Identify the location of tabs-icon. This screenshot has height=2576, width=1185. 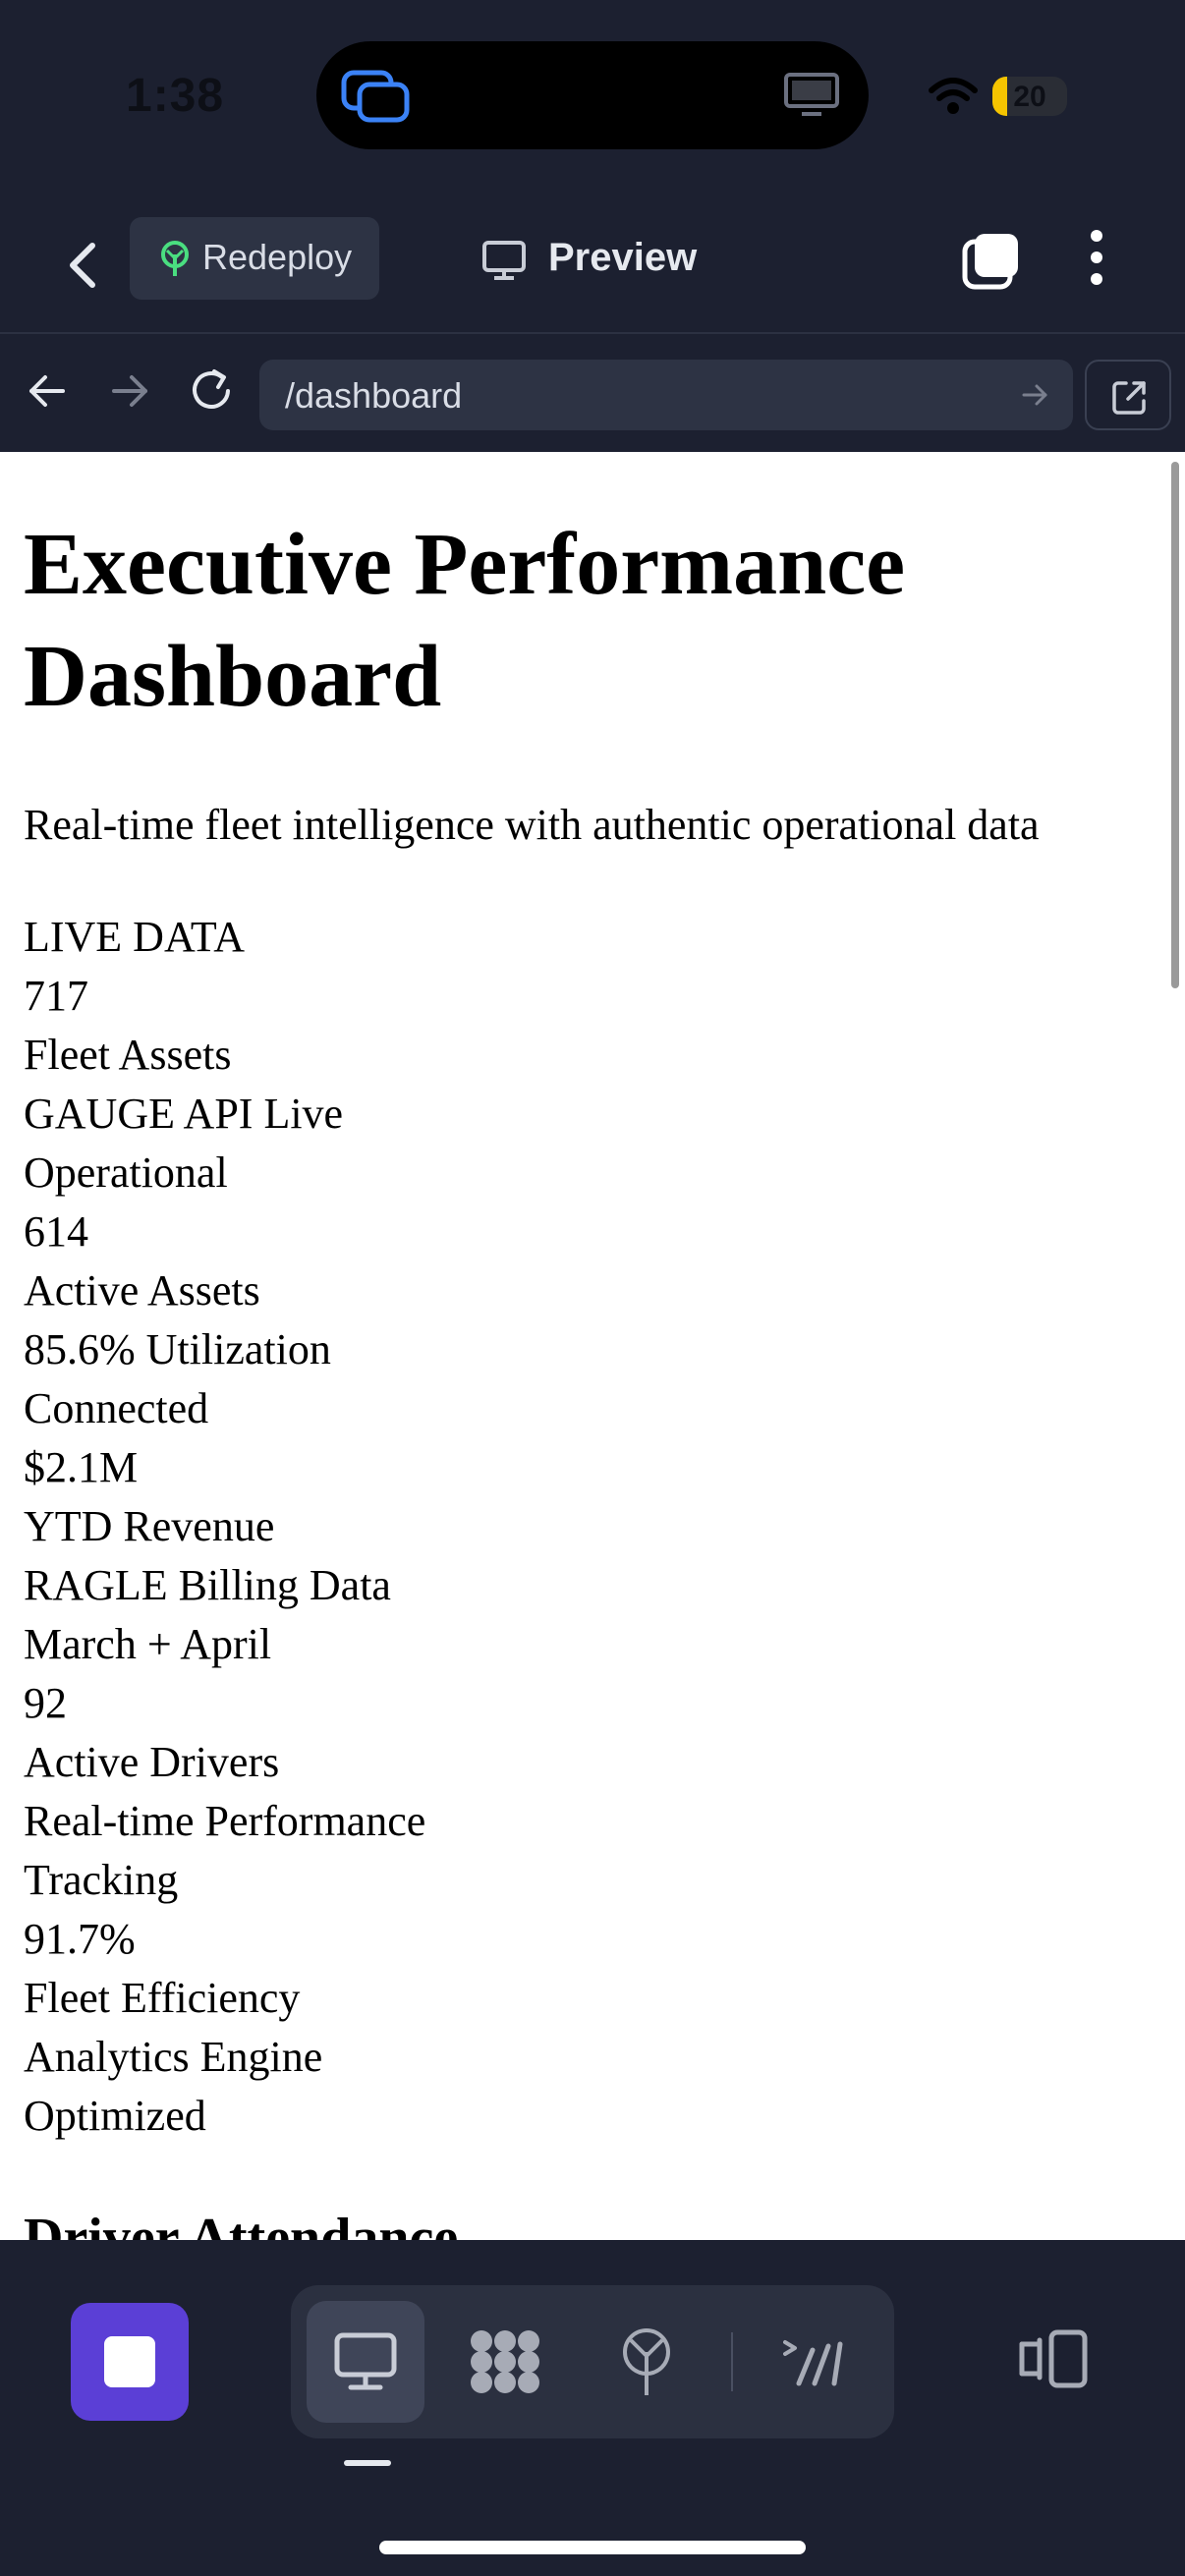
(992, 263).